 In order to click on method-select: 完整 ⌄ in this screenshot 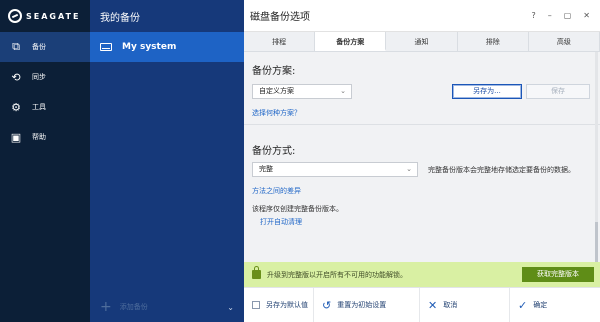, I will do `click(335, 169)`.